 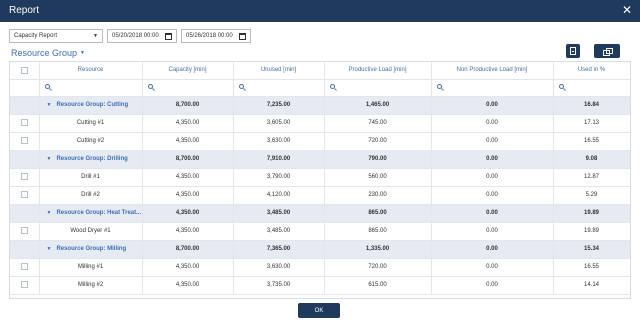 I want to click on date-to-field: 05/26/2018 00:00, so click(x=216, y=36).